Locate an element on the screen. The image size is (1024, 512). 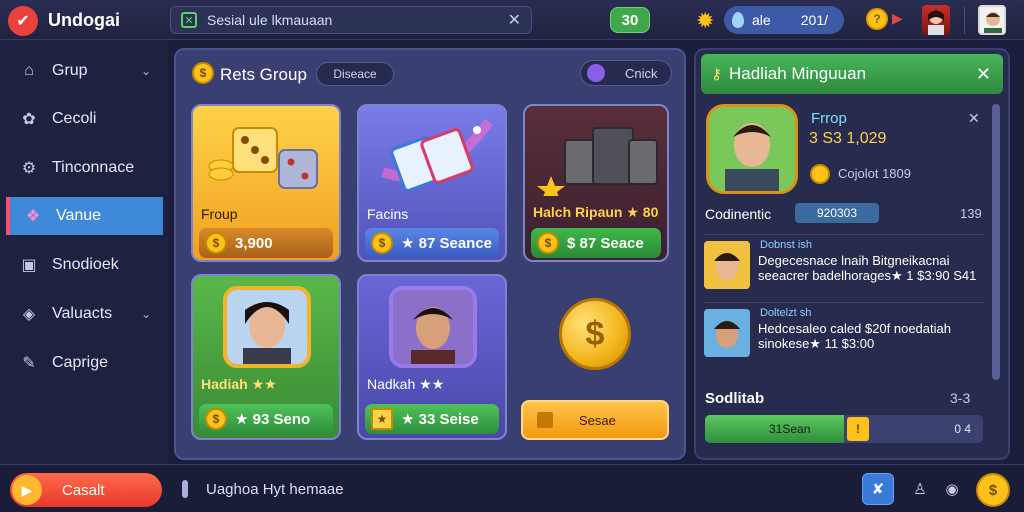
app-name: Undogai is located at coordinates (84, 20).